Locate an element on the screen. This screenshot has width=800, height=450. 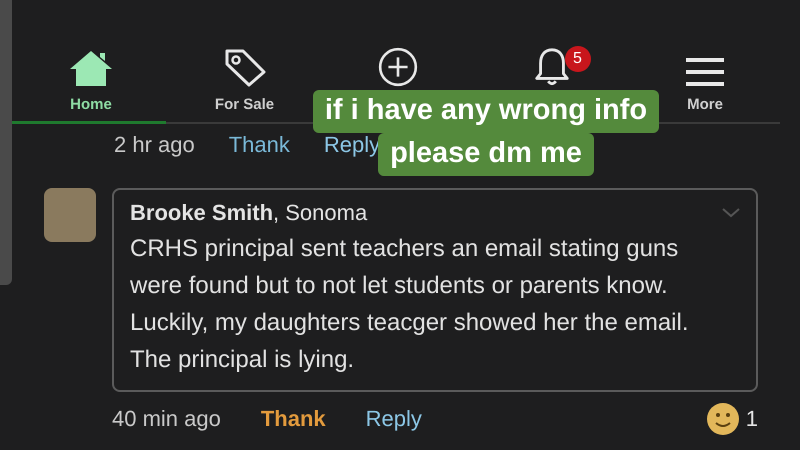
avatar-photo-placeholder is located at coordinates (70, 215).